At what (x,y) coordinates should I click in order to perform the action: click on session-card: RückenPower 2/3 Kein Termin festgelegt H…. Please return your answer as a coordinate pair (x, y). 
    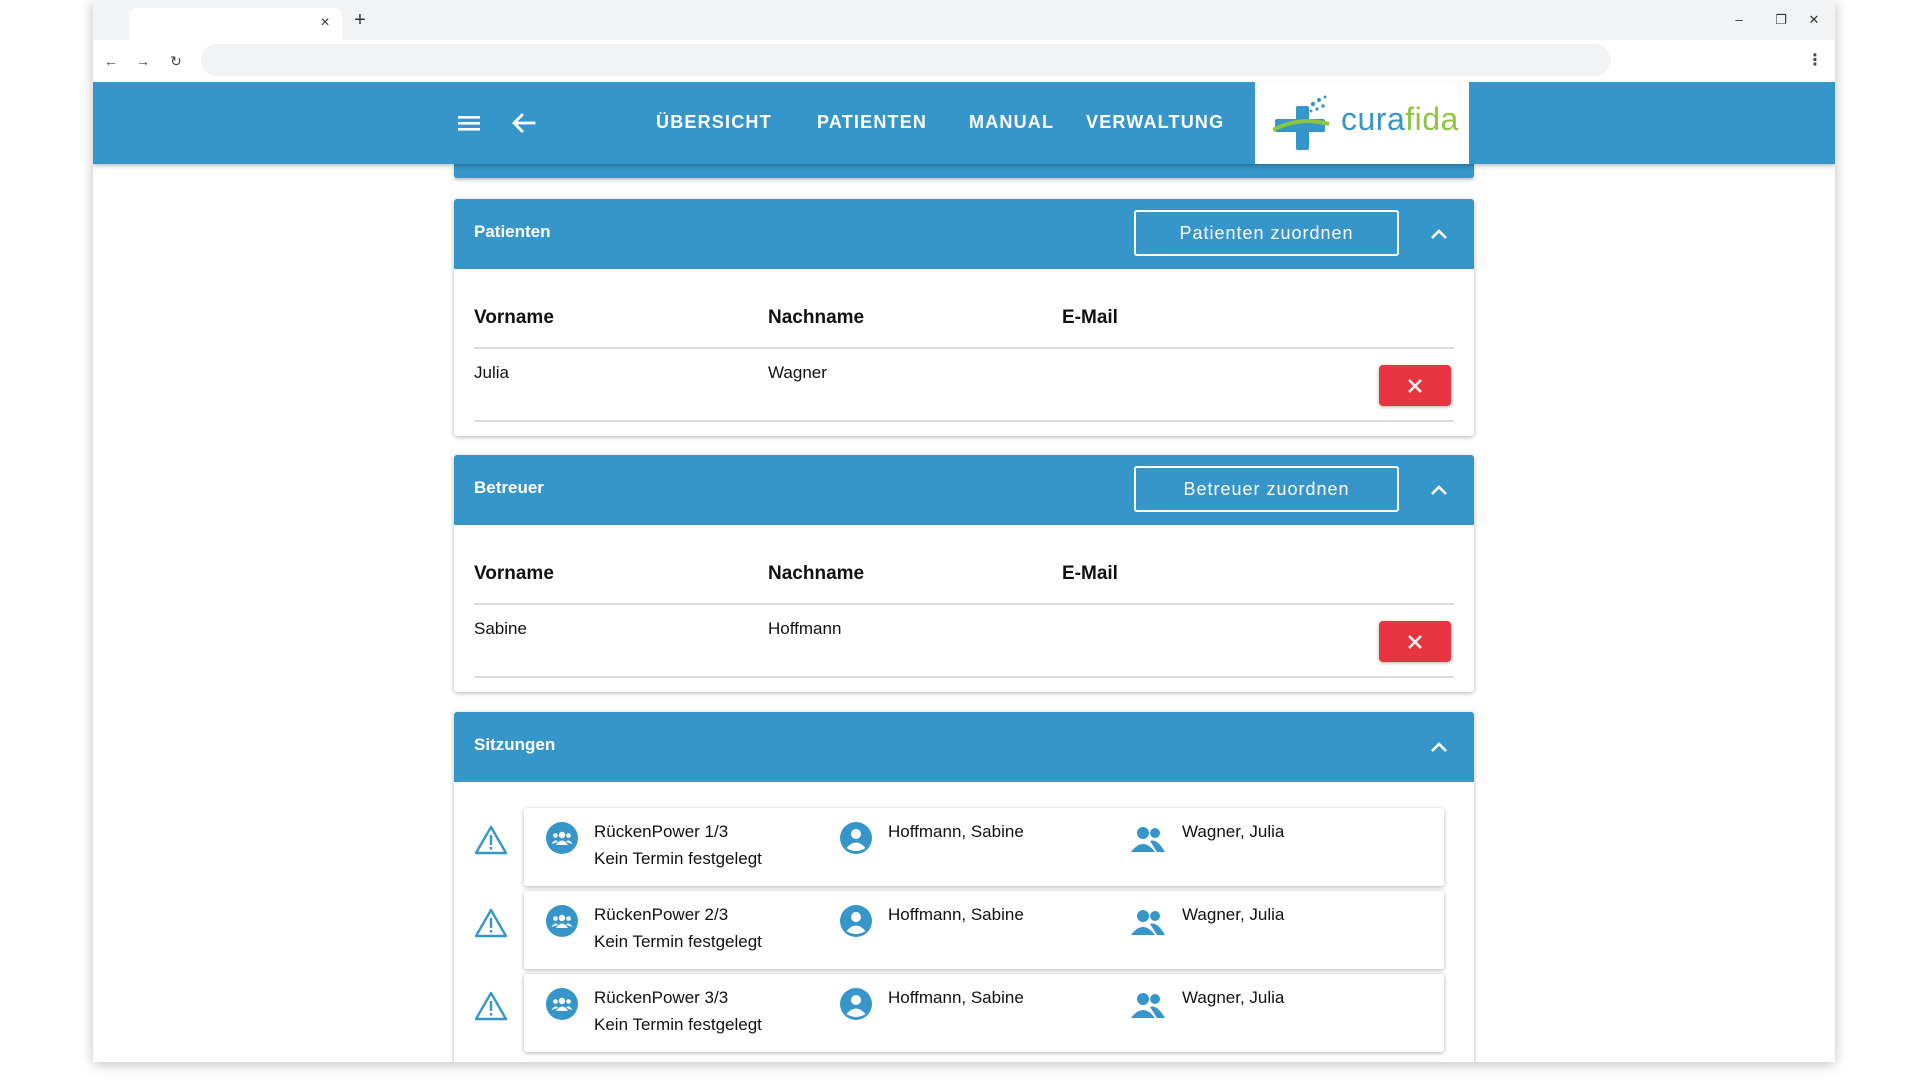
    Looking at the image, I should click on (984, 930).